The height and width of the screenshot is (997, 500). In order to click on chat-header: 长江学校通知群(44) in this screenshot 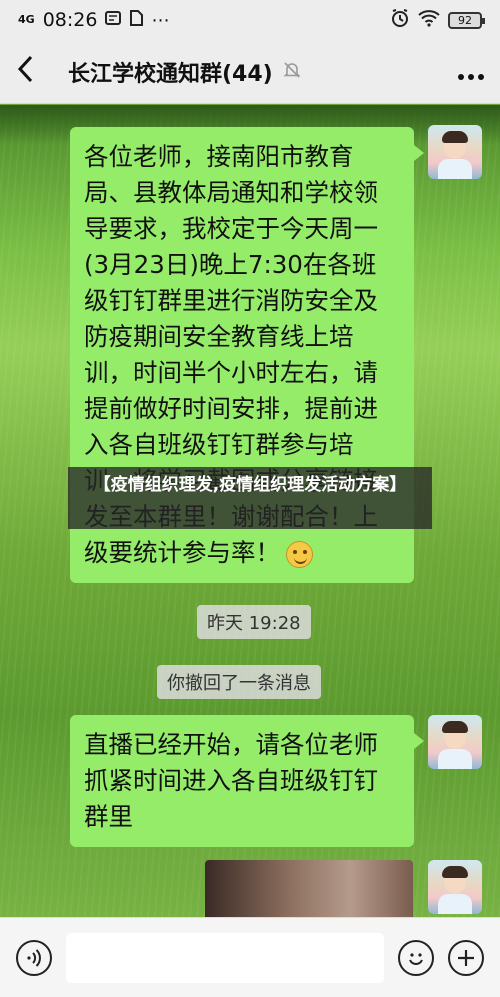, I will do `click(250, 72)`.